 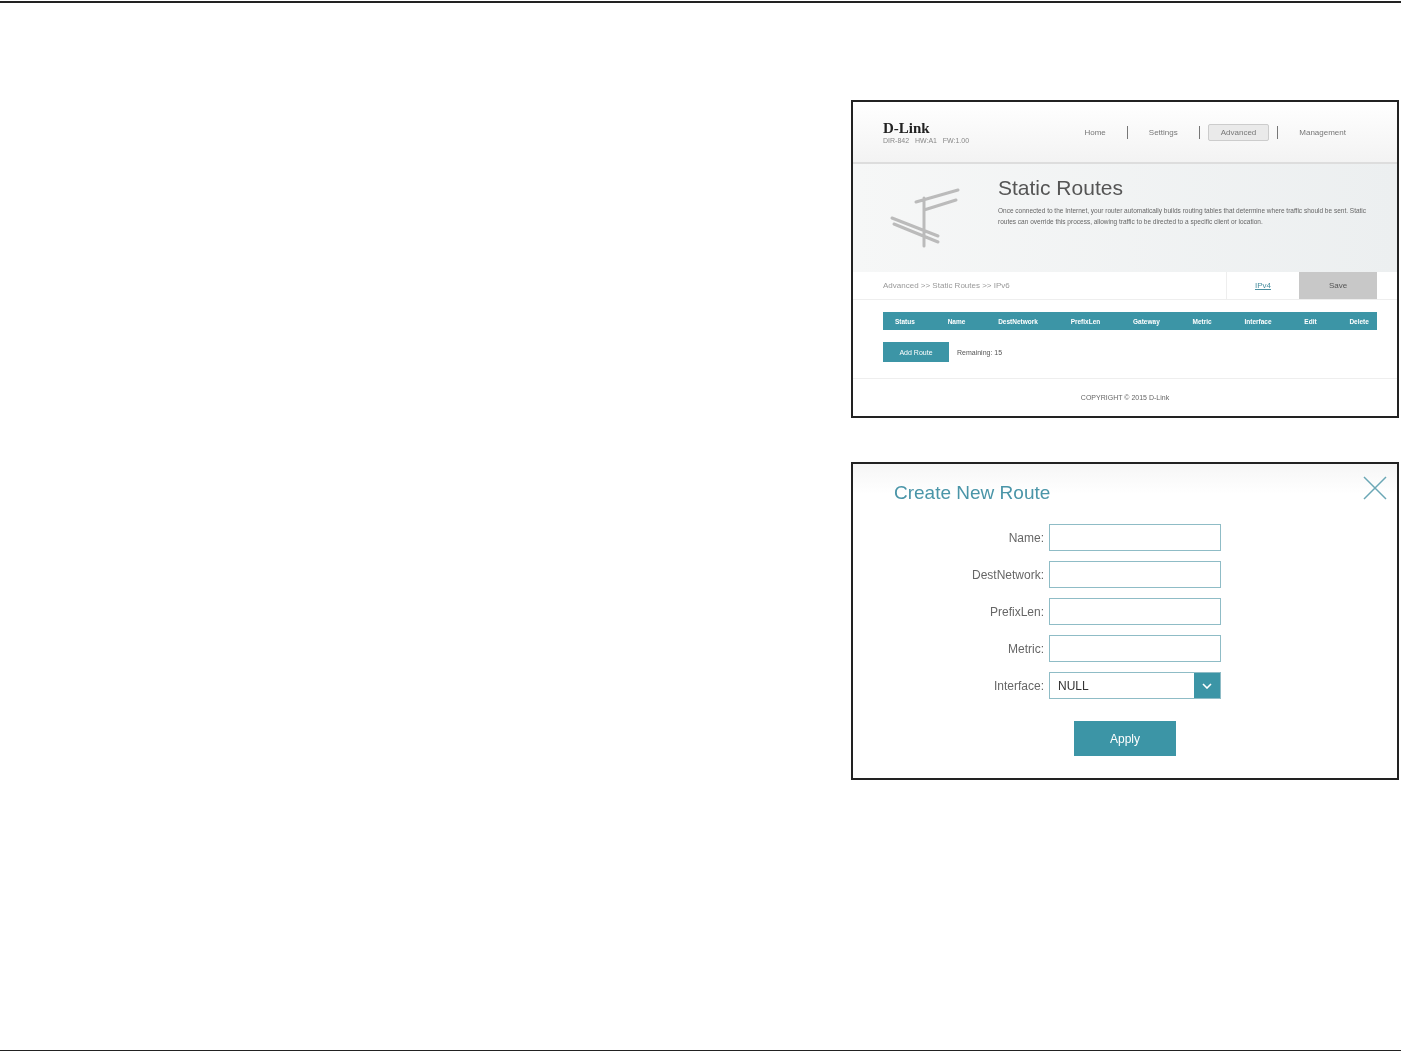 I want to click on logo: D-Link, so click(x=907, y=128).